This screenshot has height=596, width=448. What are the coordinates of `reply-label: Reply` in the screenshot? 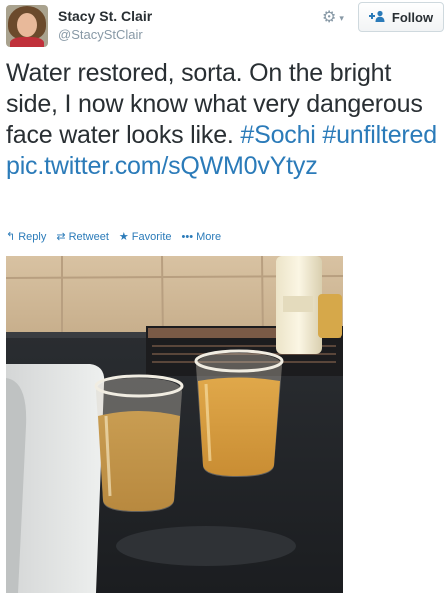 It's located at (32, 237).